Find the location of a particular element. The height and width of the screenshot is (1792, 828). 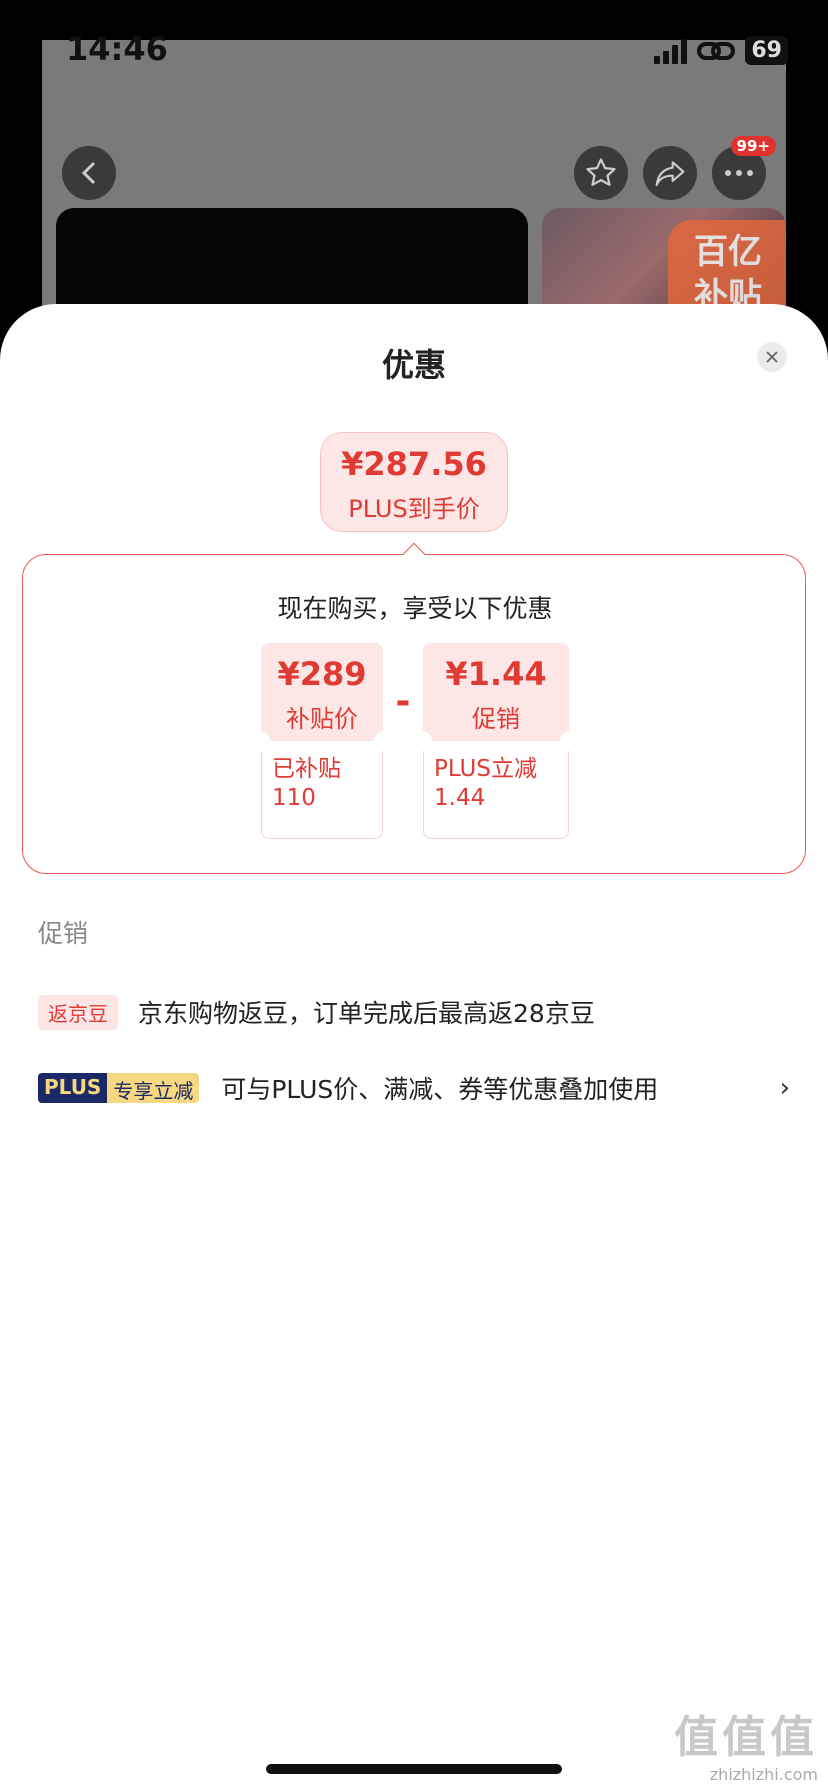

coupon-top: ¥1.44 促销 is located at coordinates (496, 692).